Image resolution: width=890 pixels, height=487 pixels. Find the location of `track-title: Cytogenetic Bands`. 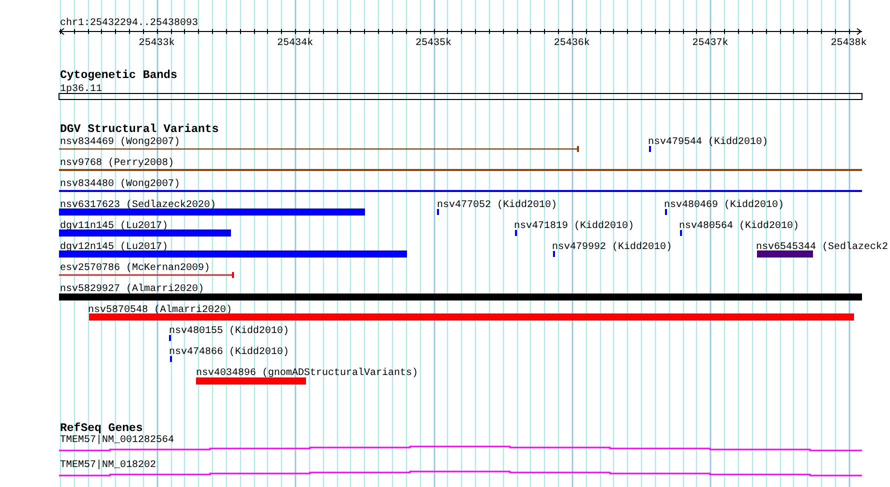

track-title: Cytogenetic Bands is located at coordinates (119, 75).